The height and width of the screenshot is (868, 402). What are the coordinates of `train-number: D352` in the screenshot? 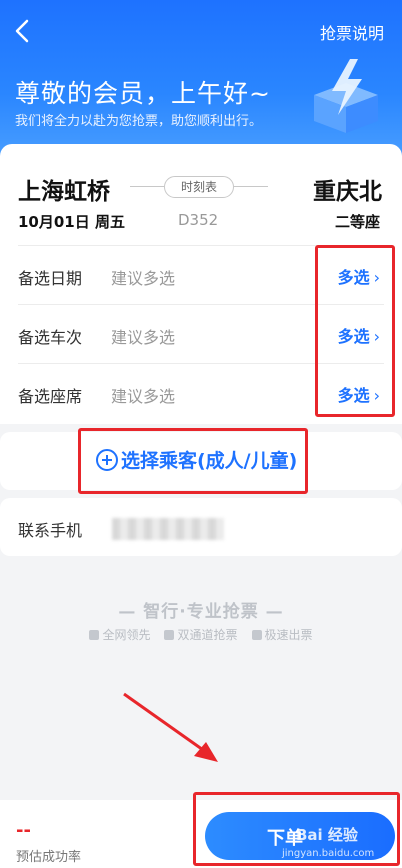 It's located at (198, 220).